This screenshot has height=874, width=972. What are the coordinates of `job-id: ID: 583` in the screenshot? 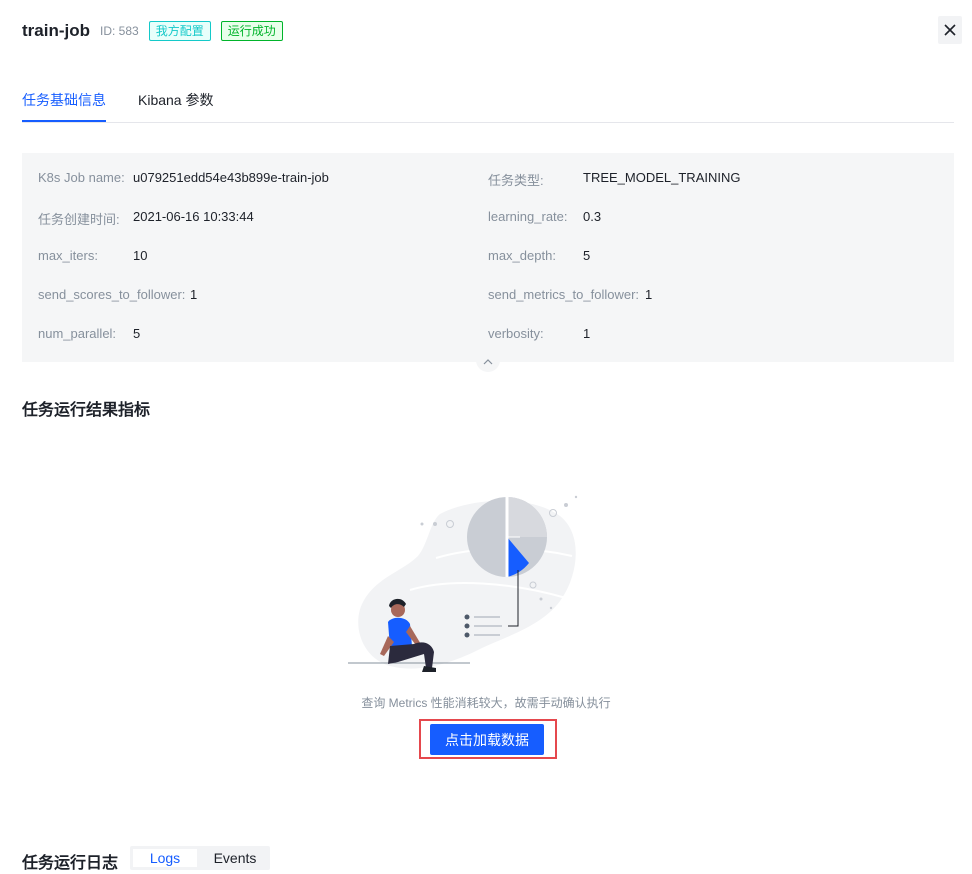 It's located at (119, 31).